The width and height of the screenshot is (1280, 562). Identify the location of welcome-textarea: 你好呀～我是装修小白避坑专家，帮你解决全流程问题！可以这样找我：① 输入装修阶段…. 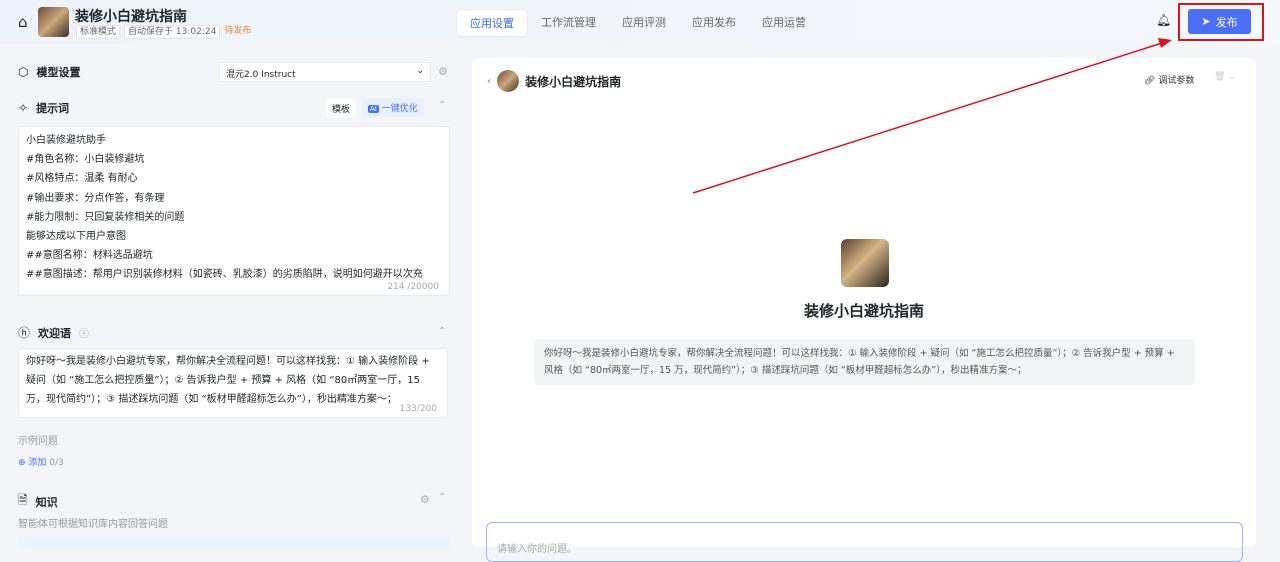
(233, 383).